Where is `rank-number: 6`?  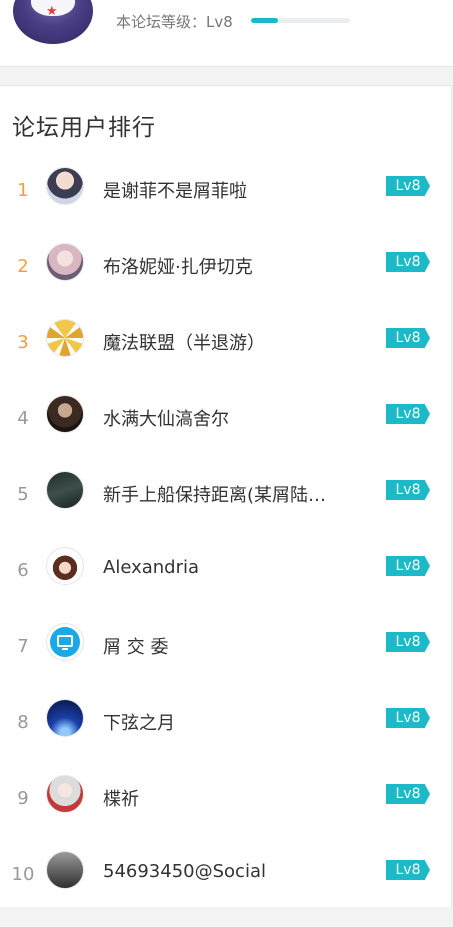 rank-number: 6 is located at coordinates (23, 570).